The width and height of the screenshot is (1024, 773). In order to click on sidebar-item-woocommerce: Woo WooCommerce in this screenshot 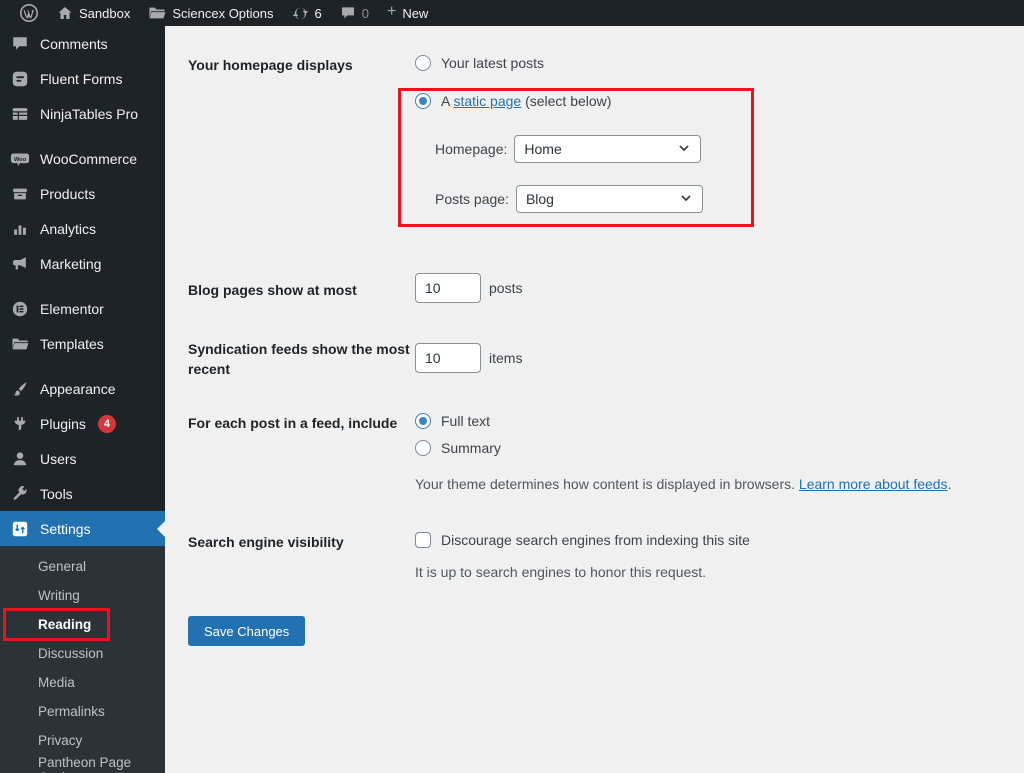, I will do `click(82, 158)`.